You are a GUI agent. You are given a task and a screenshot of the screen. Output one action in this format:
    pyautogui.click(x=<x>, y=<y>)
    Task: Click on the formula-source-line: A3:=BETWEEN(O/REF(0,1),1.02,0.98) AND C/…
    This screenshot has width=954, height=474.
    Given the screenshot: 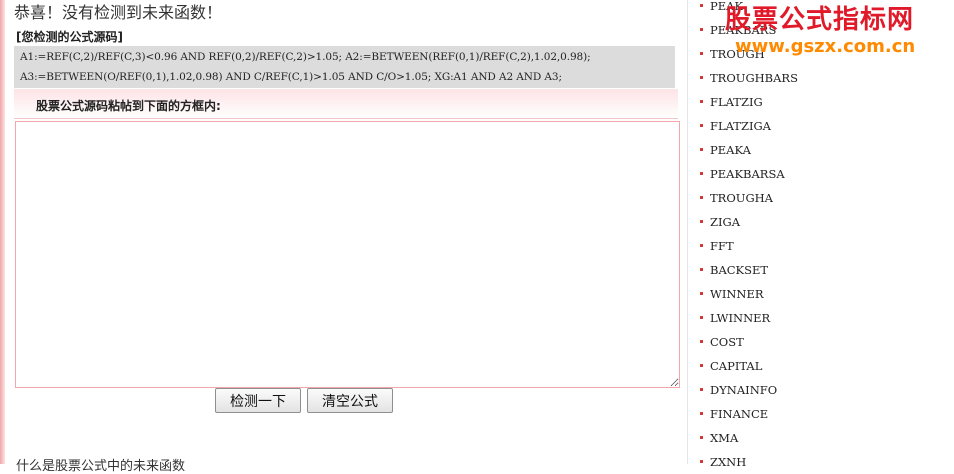 What is the action you would take?
    pyautogui.click(x=291, y=77)
    